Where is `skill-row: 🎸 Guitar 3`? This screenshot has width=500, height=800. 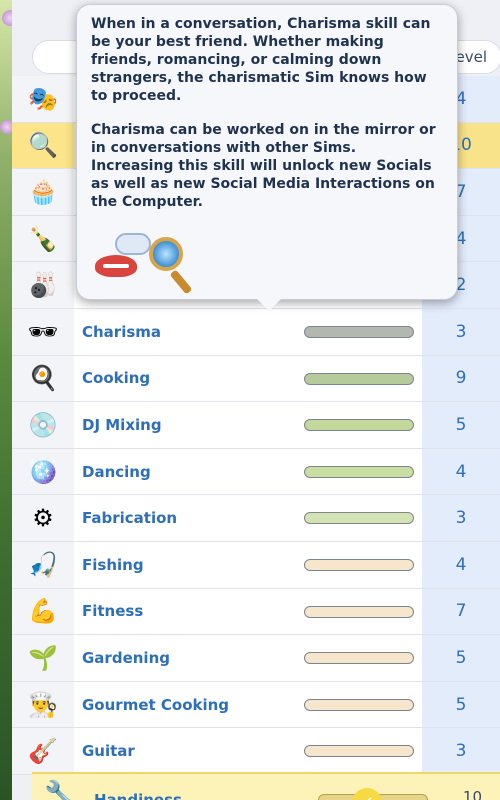
skill-row: 🎸 Guitar 3 is located at coordinates (256, 751).